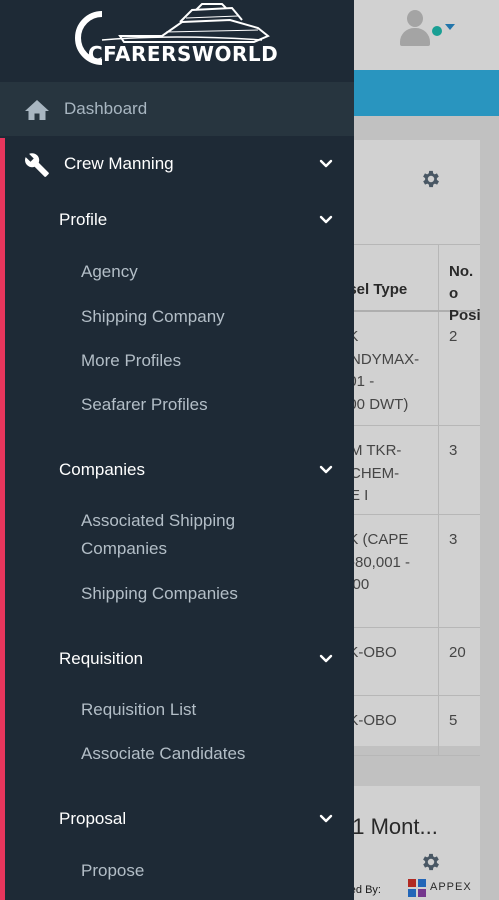  I want to click on active-section-indicator, so click(2, 519).